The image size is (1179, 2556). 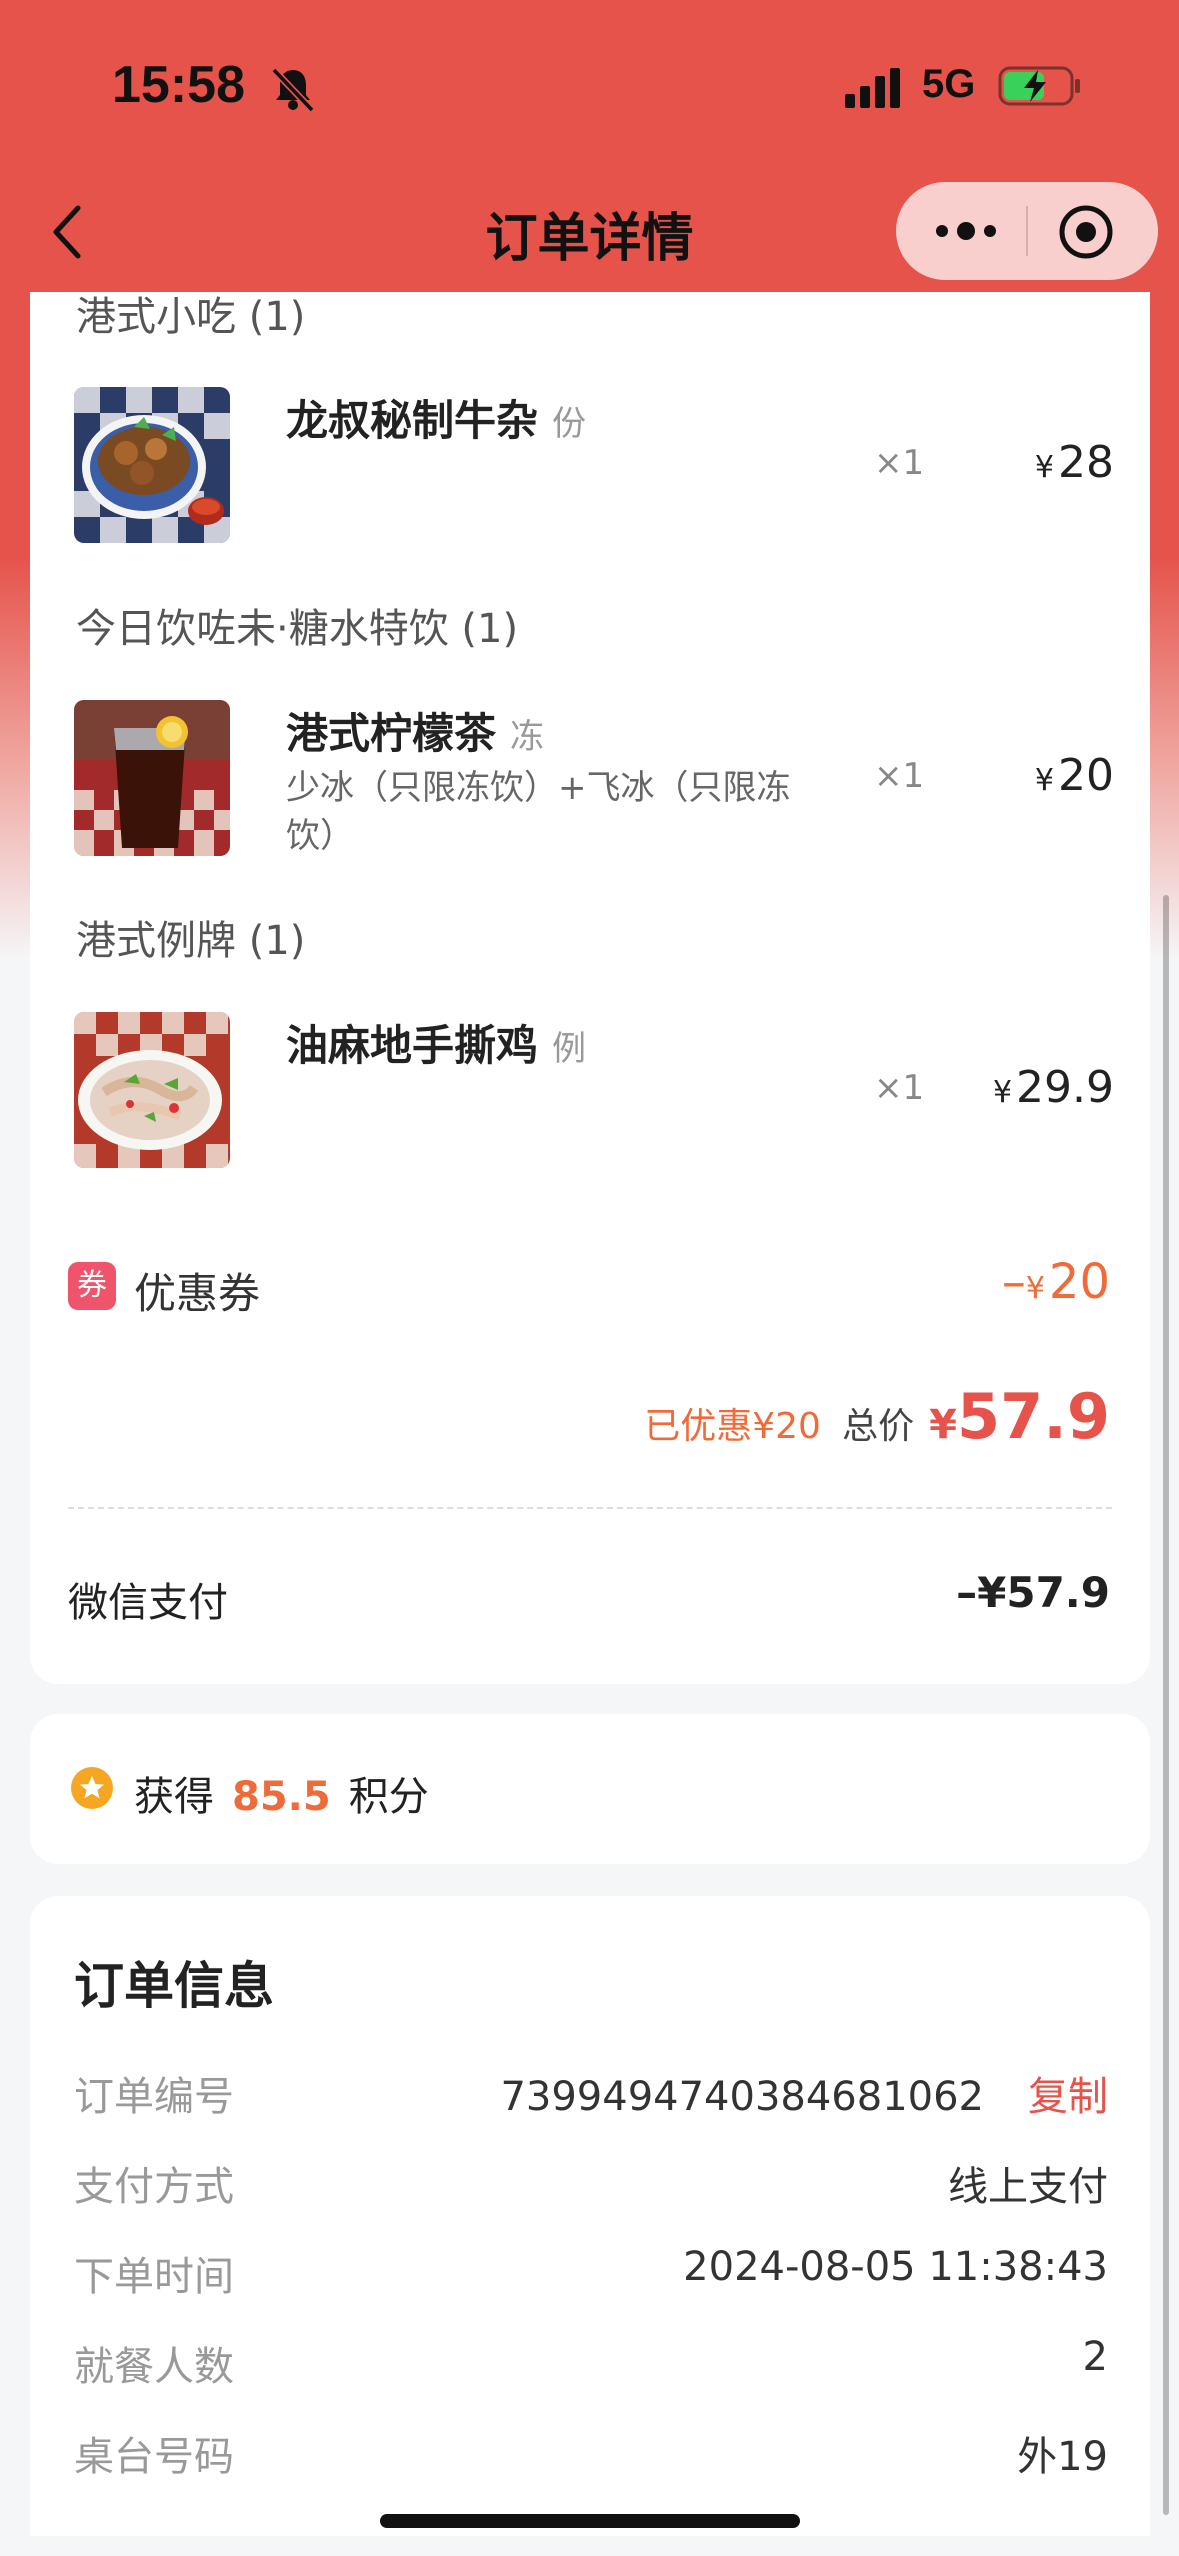 I want to click on network-label: 5G, so click(x=949, y=84).